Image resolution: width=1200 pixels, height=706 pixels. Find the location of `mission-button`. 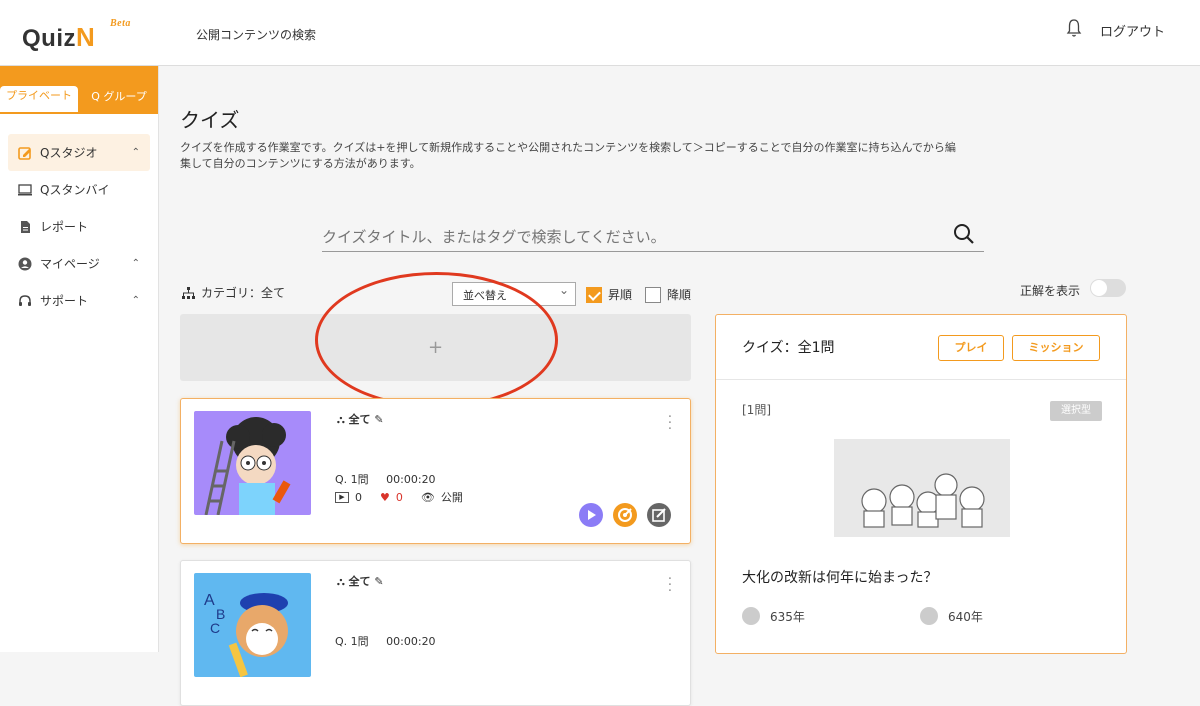

mission-button is located at coordinates (625, 515).